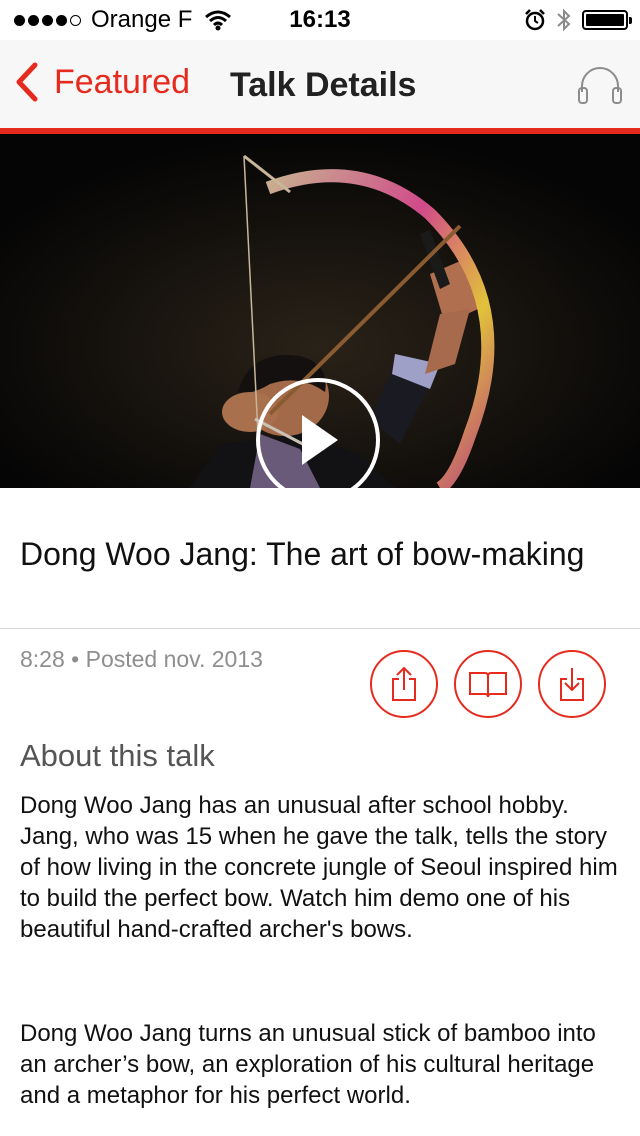  I want to click on back-button-label: Featured, so click(122, 81).